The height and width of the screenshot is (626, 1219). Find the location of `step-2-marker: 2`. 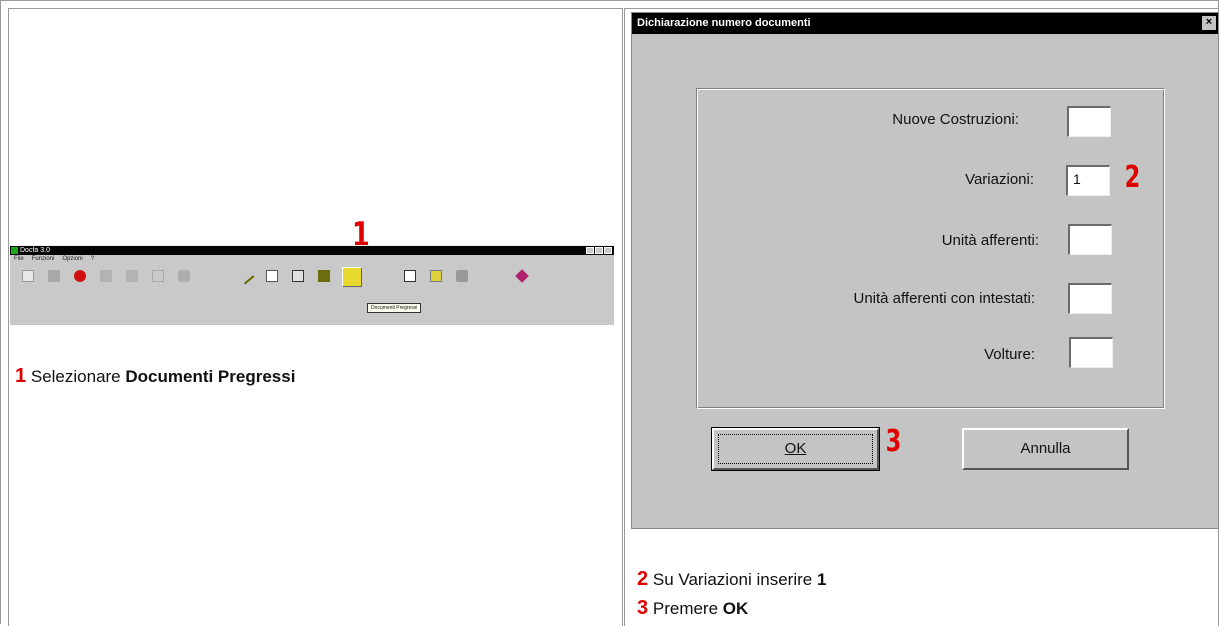

step-2-marker: 2 is located at coordinates (1132, 177).